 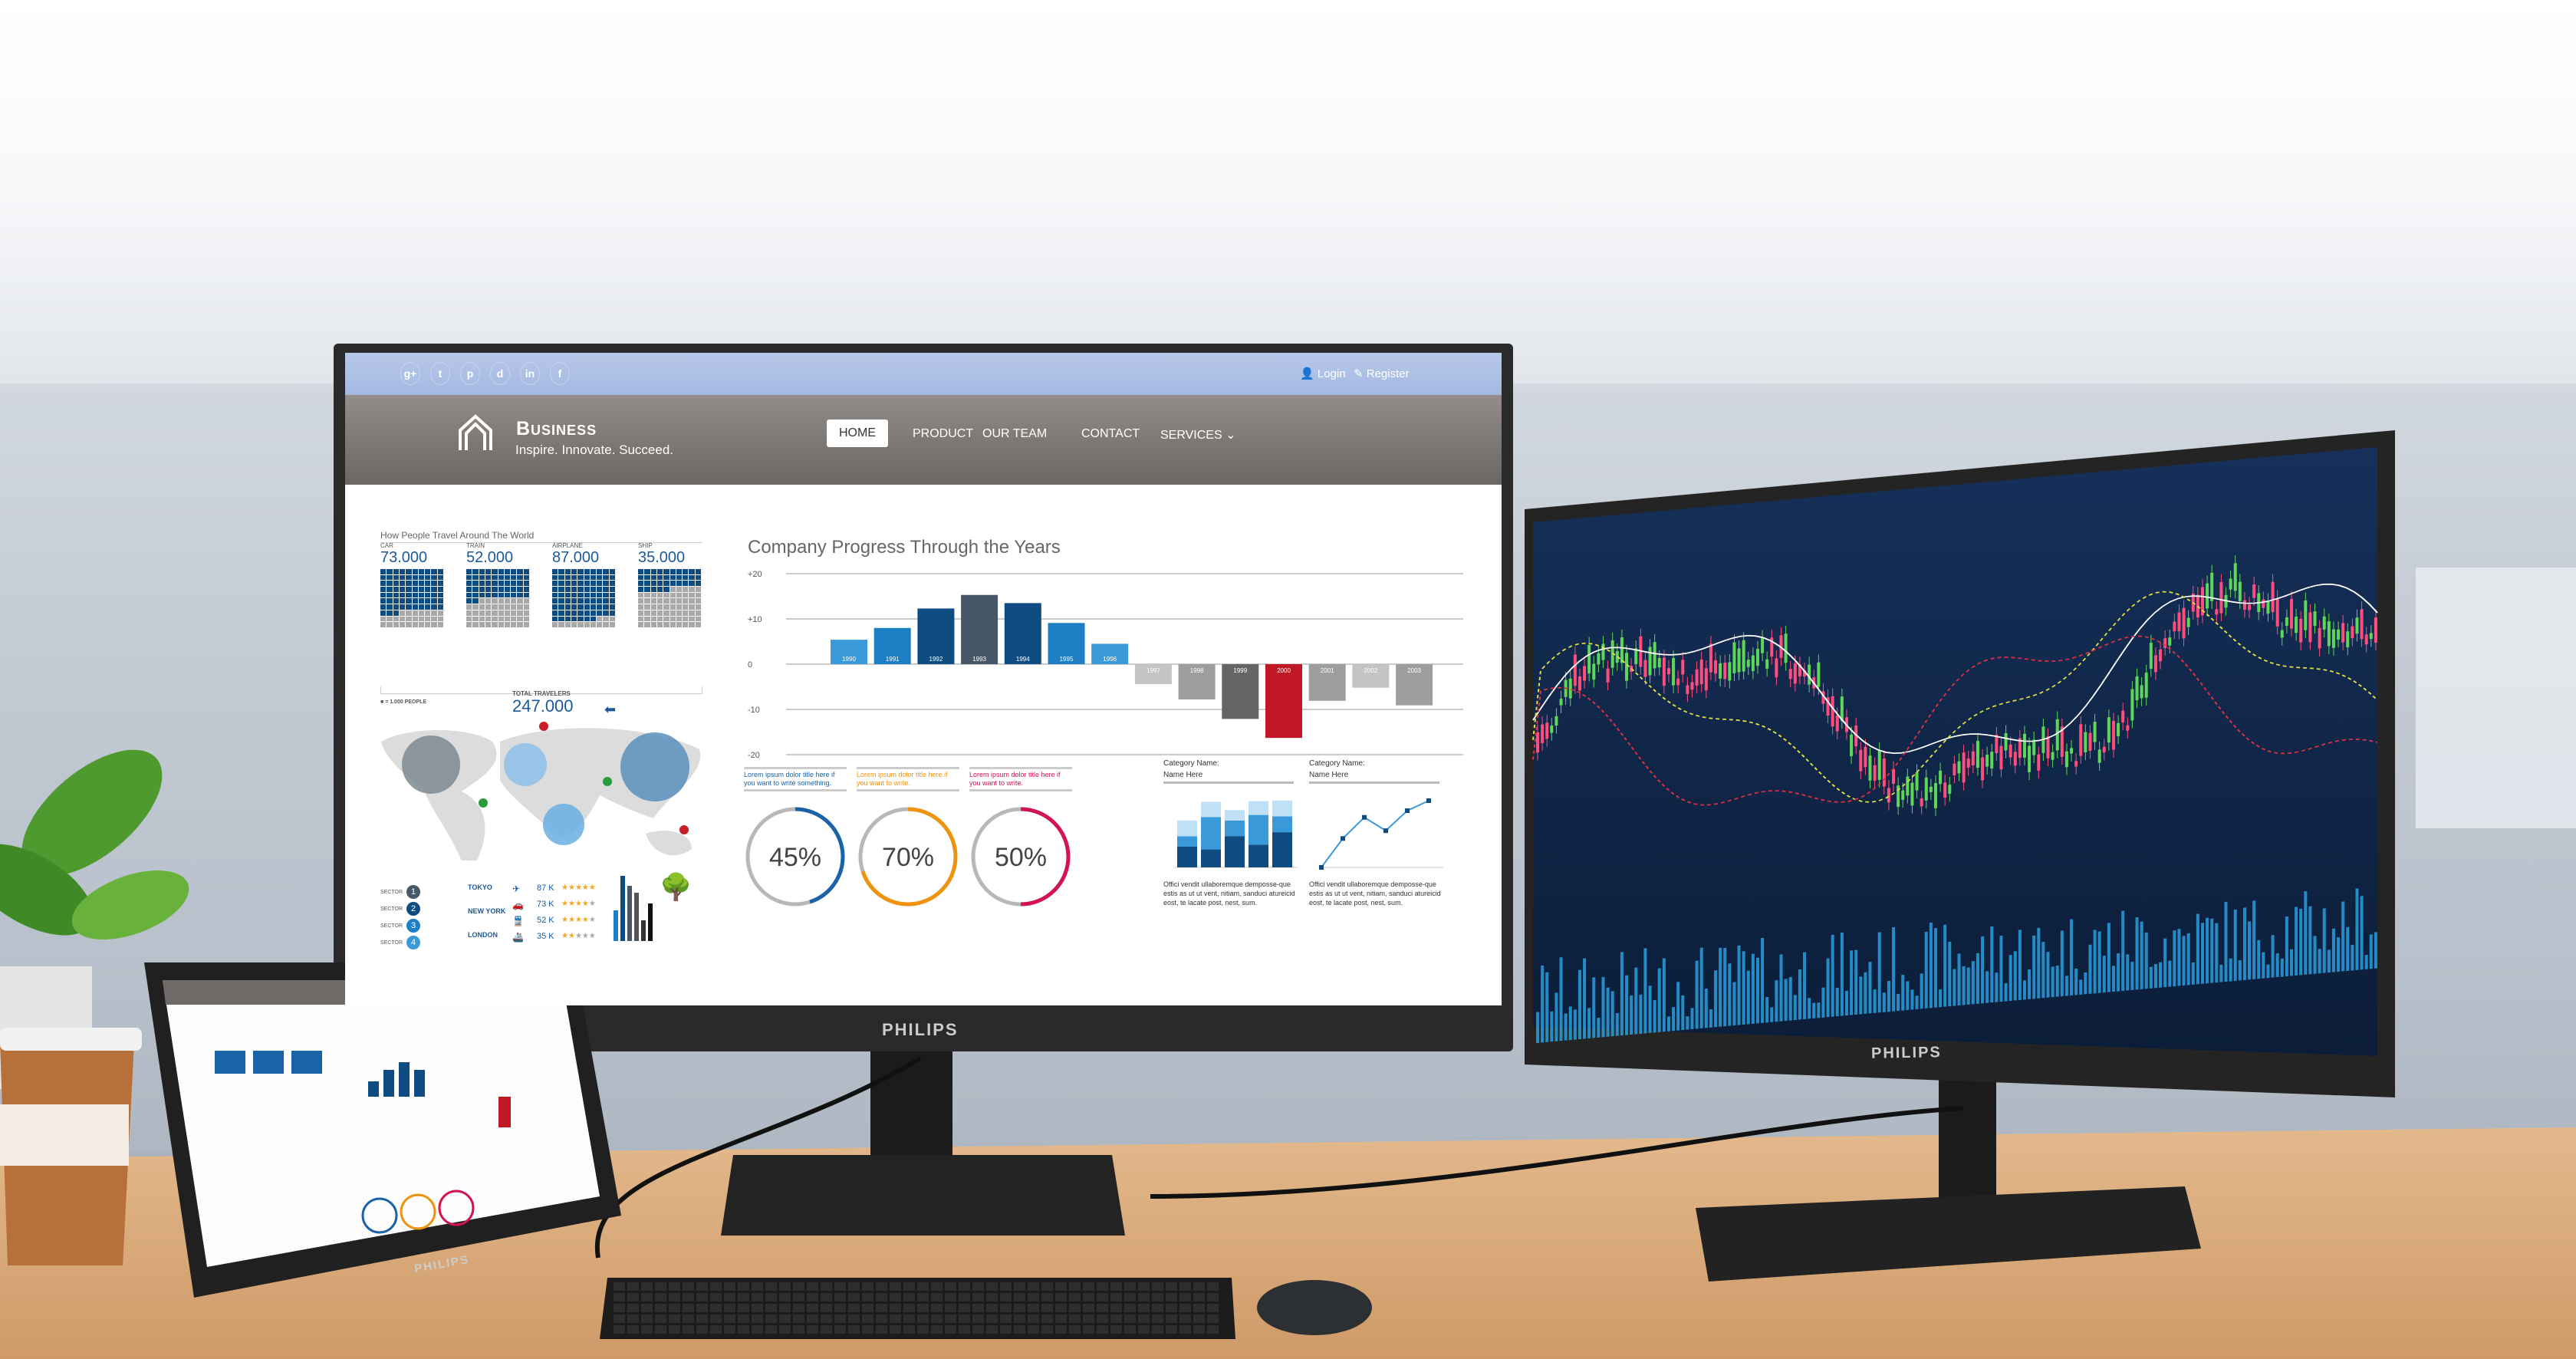 I want to click on login-label: Login, so click(x=1332, y=373).